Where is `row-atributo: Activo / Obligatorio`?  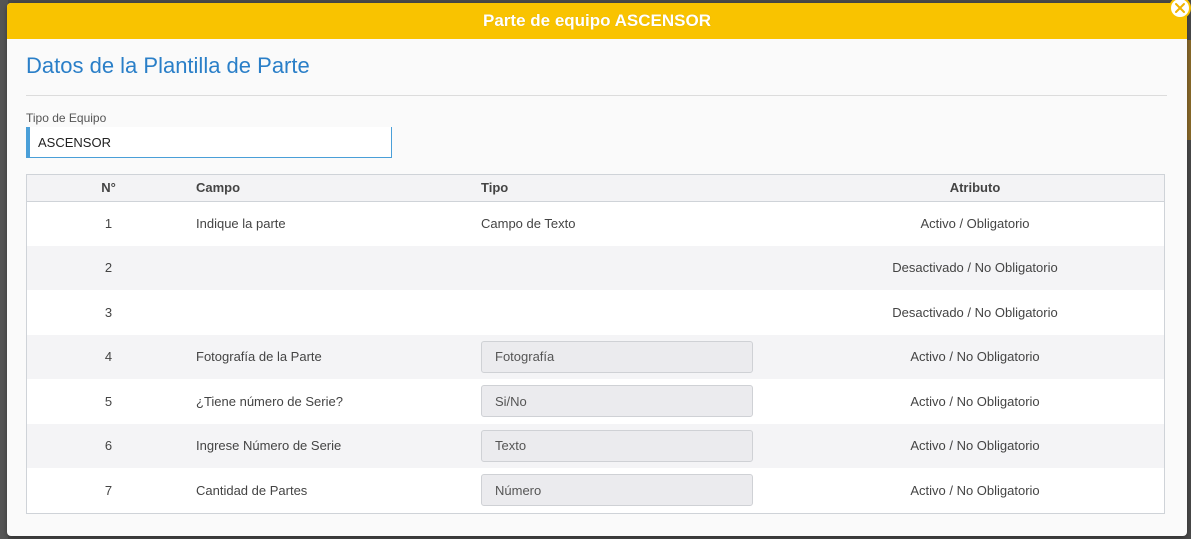
row-atributo: Activo / Obligatorio is located at coordinates (975, 223).